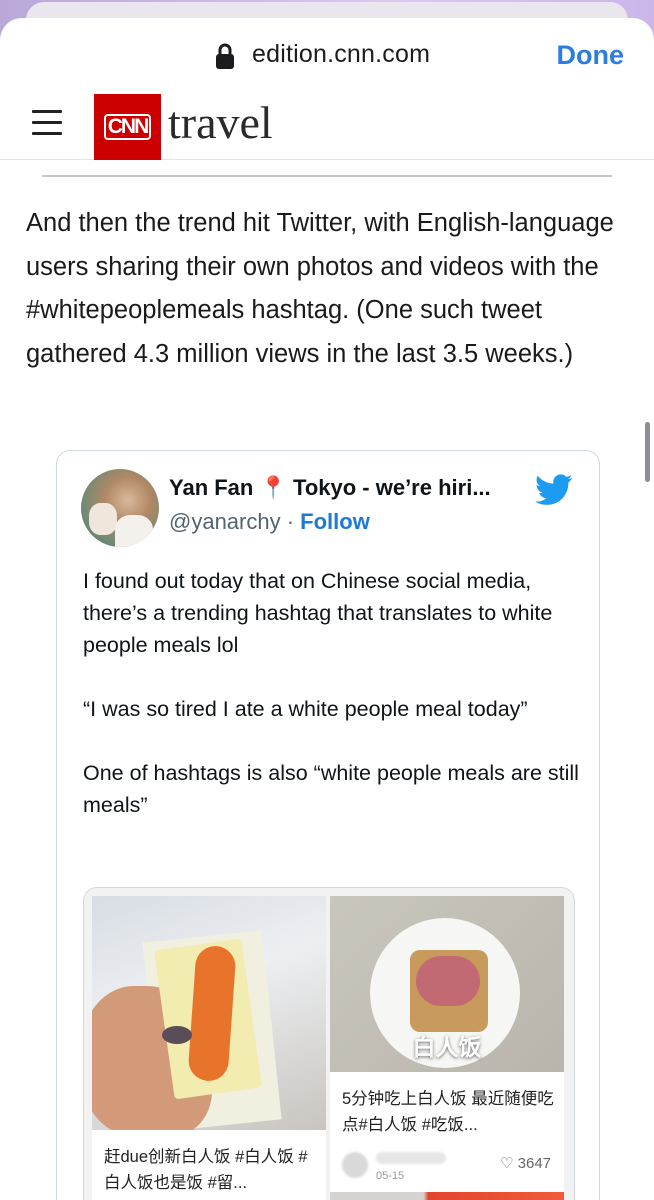  Describe the element at coordinates (220, 122) in the screenshot. I see `section-title: travel` at that location.